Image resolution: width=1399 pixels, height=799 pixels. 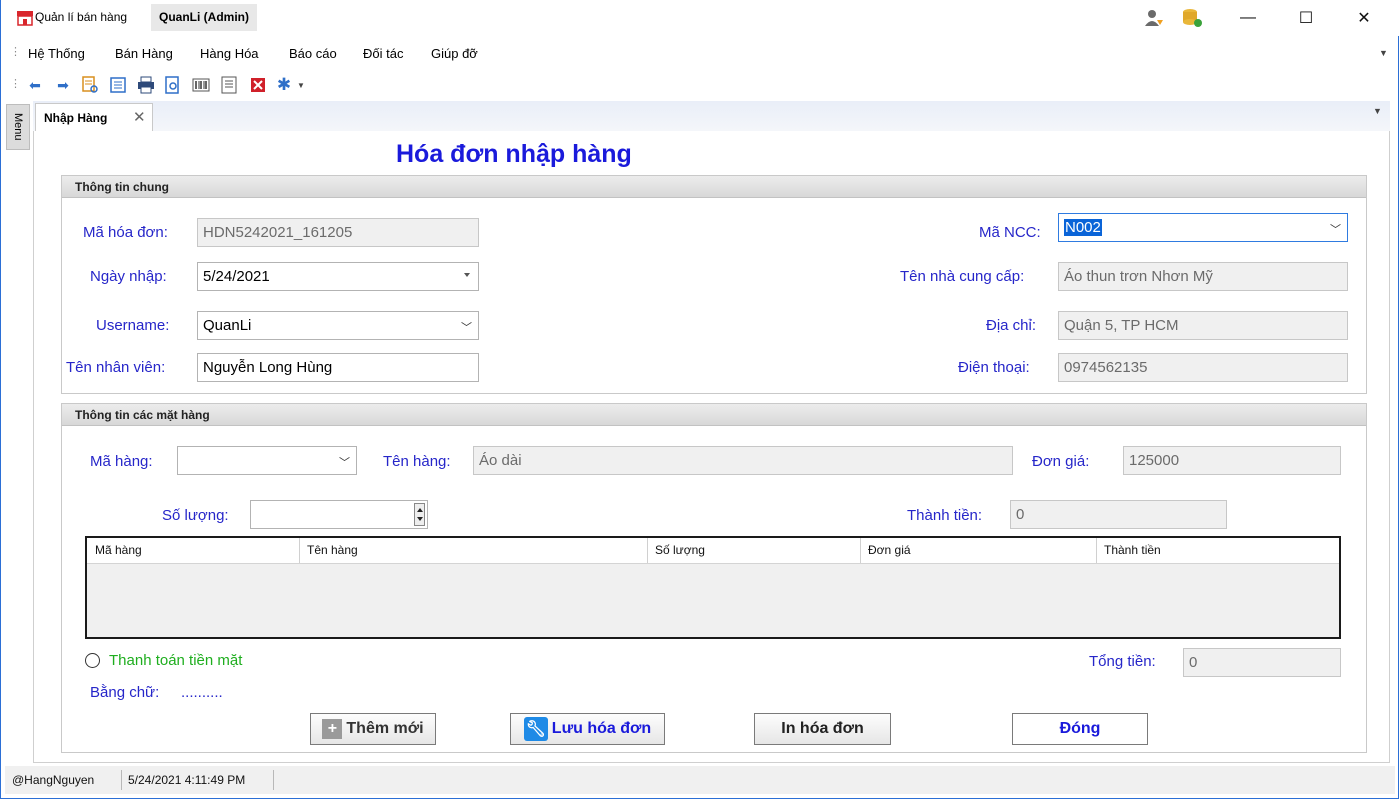 What do you see at coordinates (889, 550) in the screenshot?
I see `column-header-unit-price: Đơn giá` at bounding box center [889, 550].